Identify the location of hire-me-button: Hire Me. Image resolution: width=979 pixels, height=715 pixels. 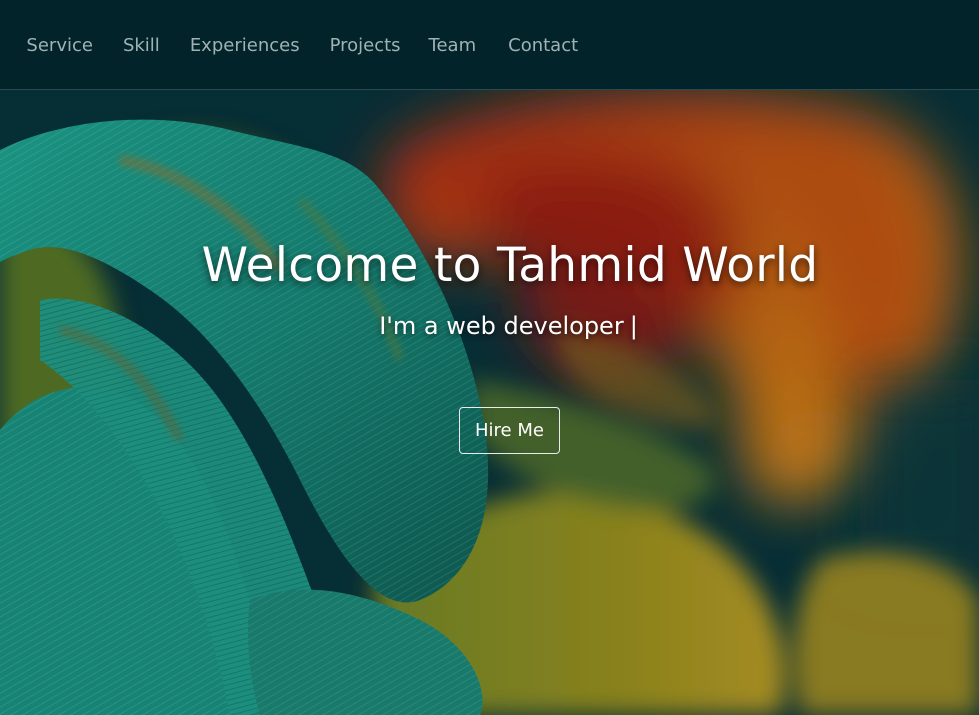
(509, 430).